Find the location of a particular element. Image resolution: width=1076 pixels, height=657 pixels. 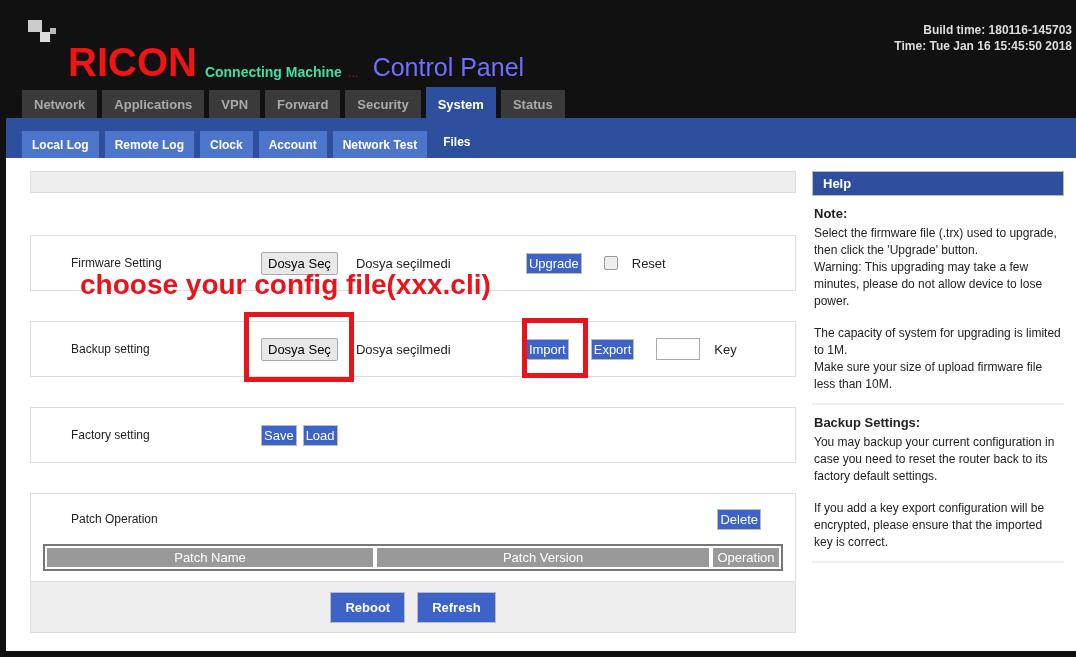

nav-tab: Applications is located at coordinates (153, 104).